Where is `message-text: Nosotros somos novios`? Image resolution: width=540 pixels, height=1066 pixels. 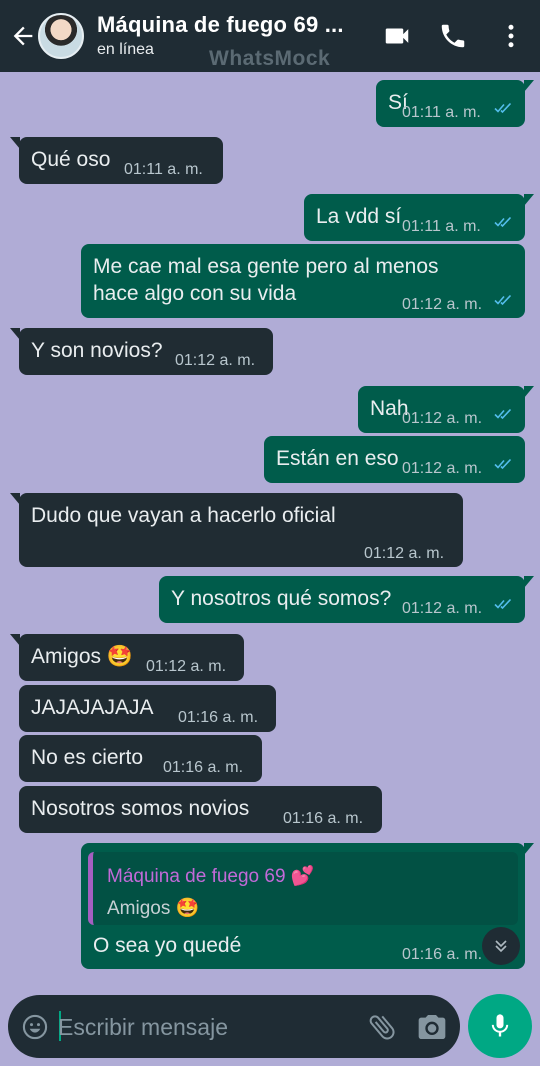
message-text: Nosotros somos novios is located at coordinates (140, 808).